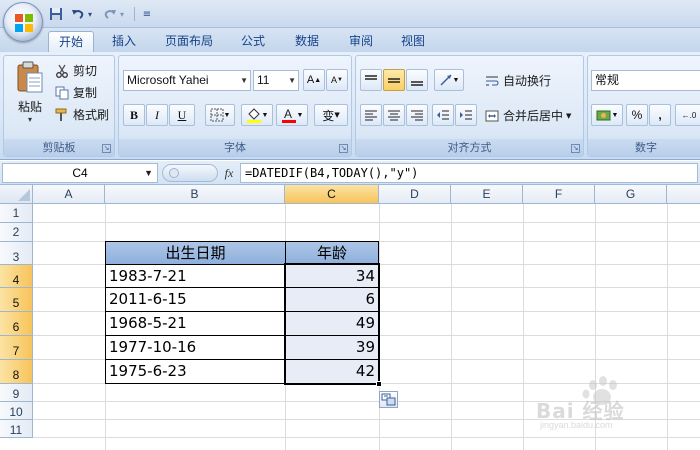  What do you see at coordinates (16, 372) in the screenshot?
I see `row-header-8: 8` at bounding box center [16, 372].